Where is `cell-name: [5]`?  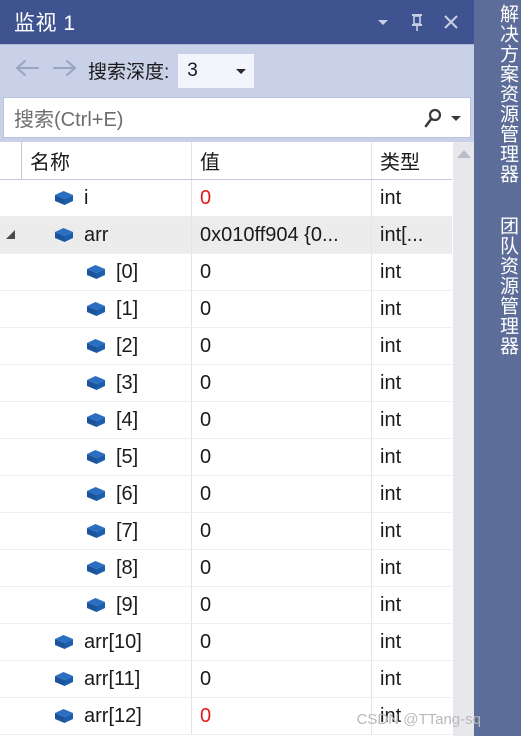
cell-name: [5] is located at coordinates (107, 457).